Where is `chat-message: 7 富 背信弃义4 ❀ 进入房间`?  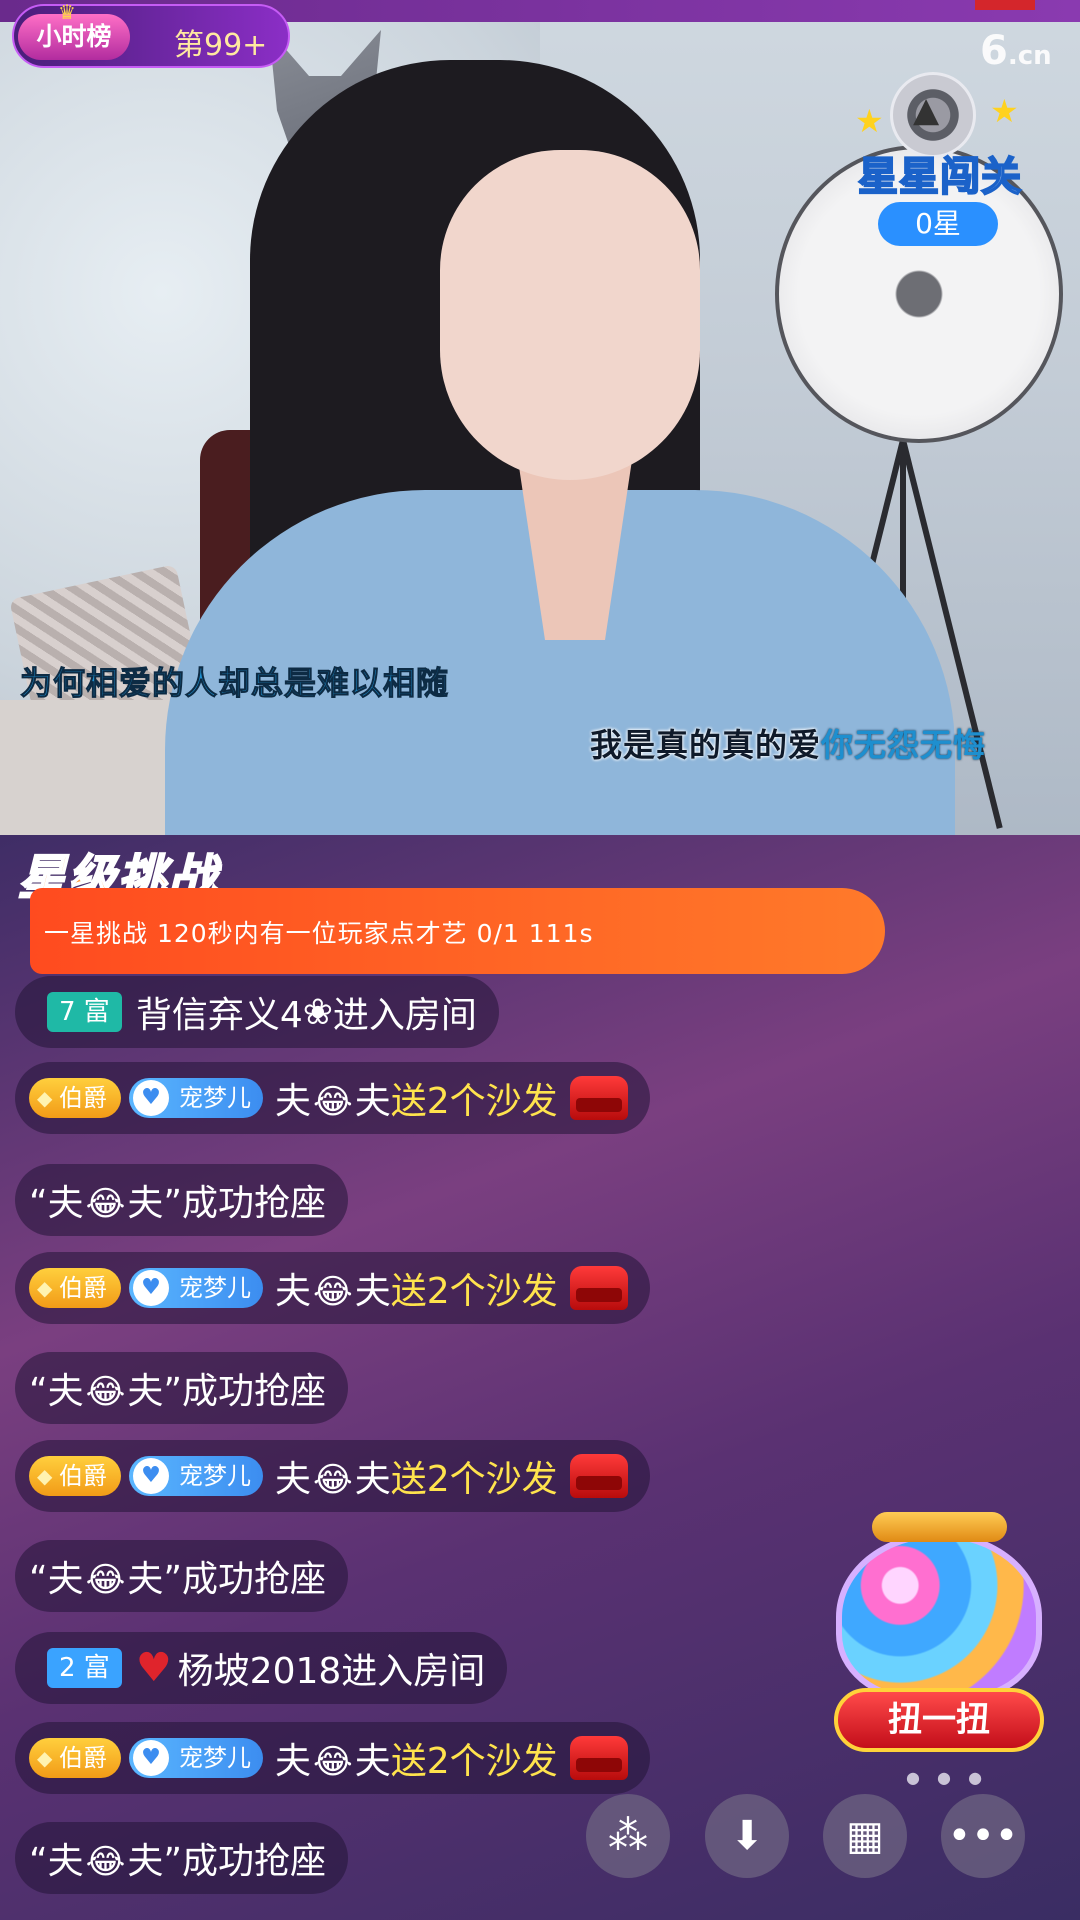 chat-message: 7 富 背信弃义4 ❀ 进入房间 is located at coordinates (257, 1012).